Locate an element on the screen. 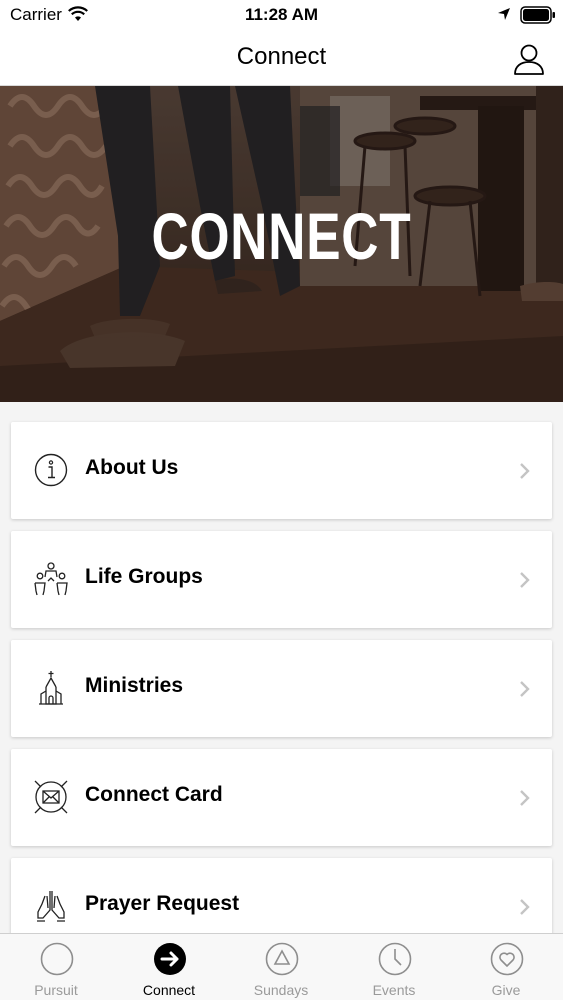  navigation-bar: Connect is located at coordinates (281, 59).